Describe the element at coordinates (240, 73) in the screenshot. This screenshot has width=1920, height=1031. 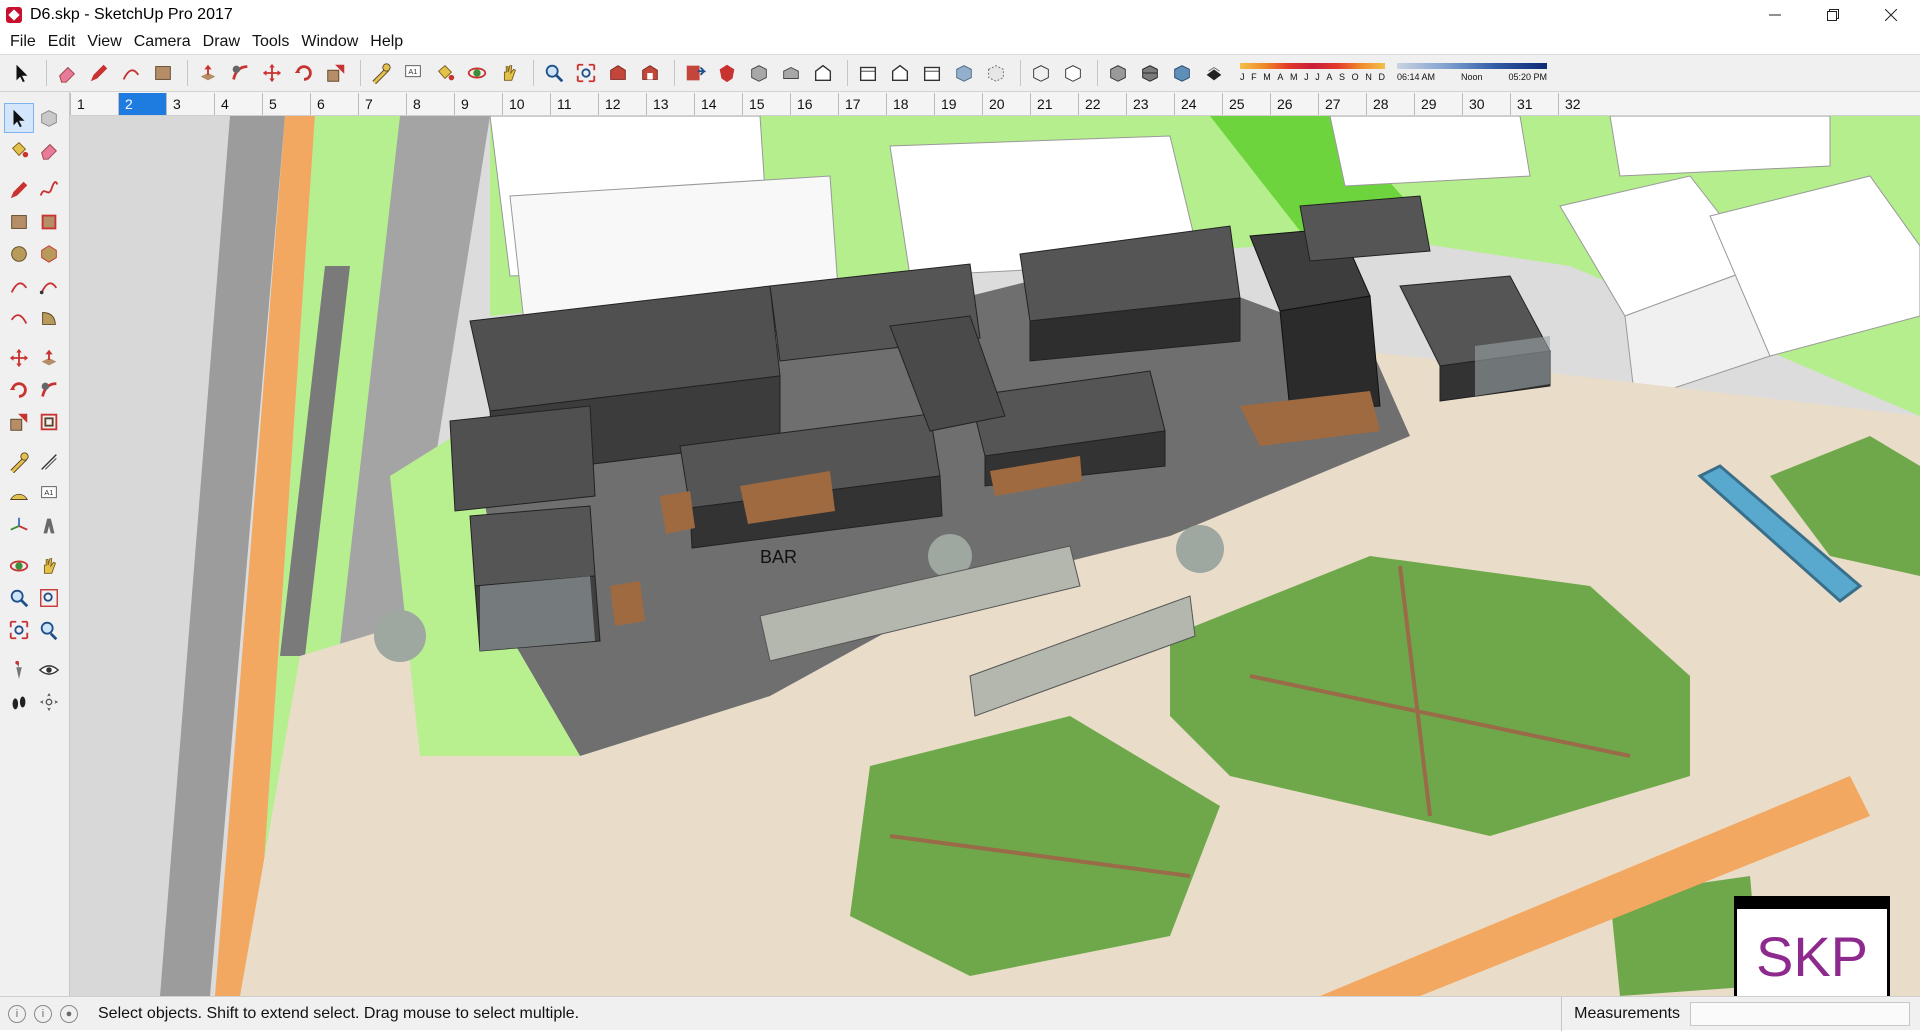
I see `toolbar-follow-me-button` at that location.